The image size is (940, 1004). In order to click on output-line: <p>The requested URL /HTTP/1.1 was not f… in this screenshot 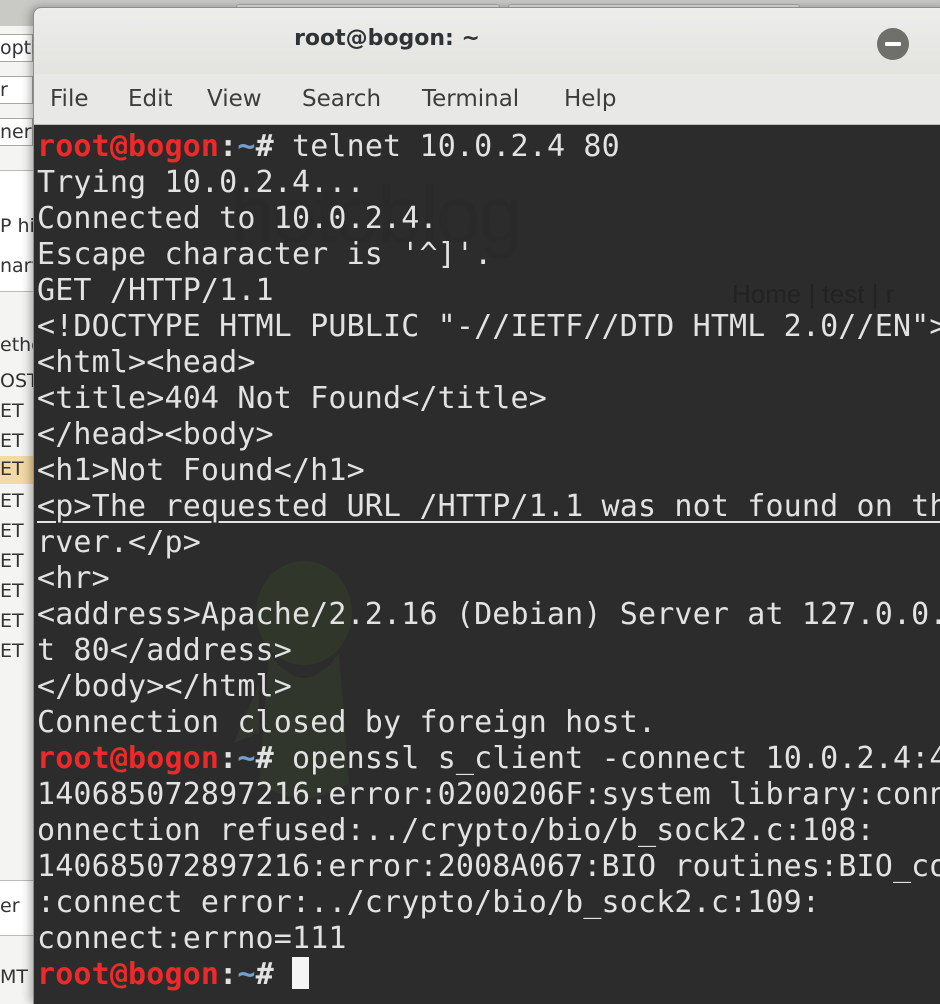, I will do `click(488, 507)`.